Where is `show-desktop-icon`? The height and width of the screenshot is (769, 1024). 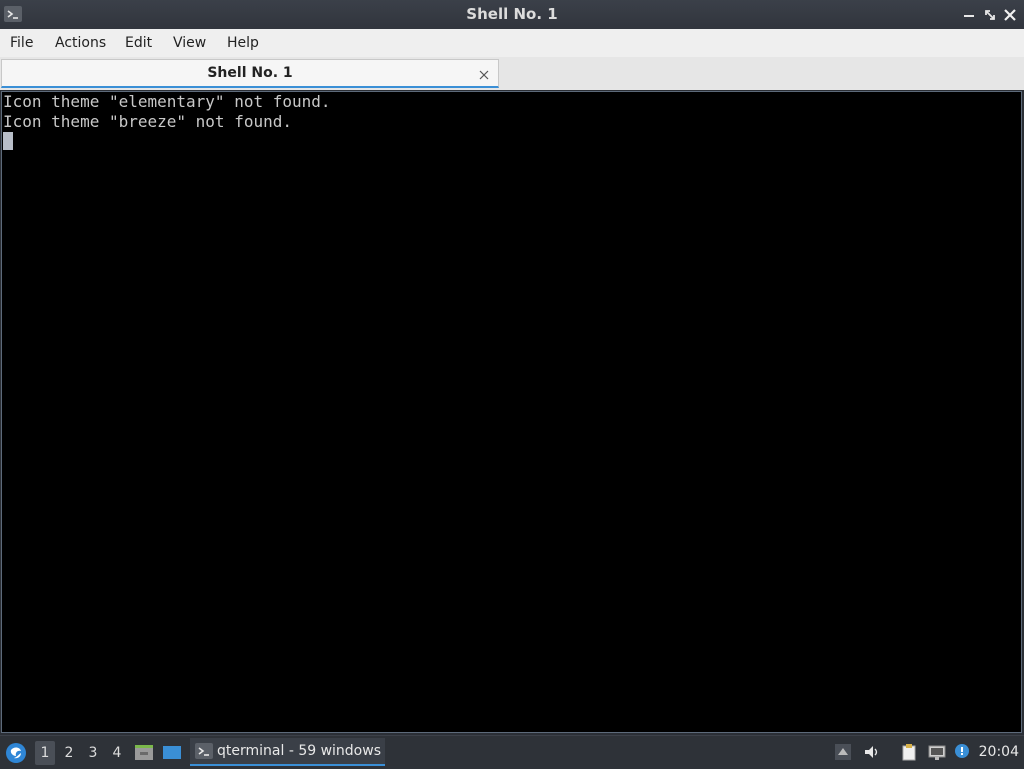
show-desktop-icon is located at coordinates (172, 752).